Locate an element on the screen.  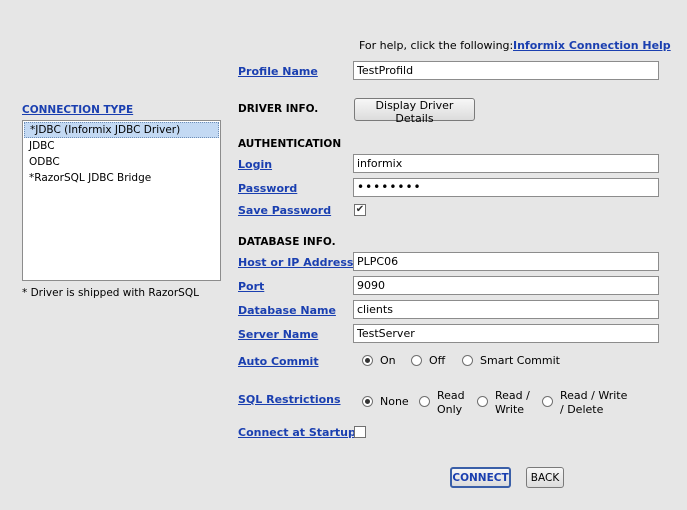
sql-restriction-read-only-line2: Only is located at coordinates (450, 409).